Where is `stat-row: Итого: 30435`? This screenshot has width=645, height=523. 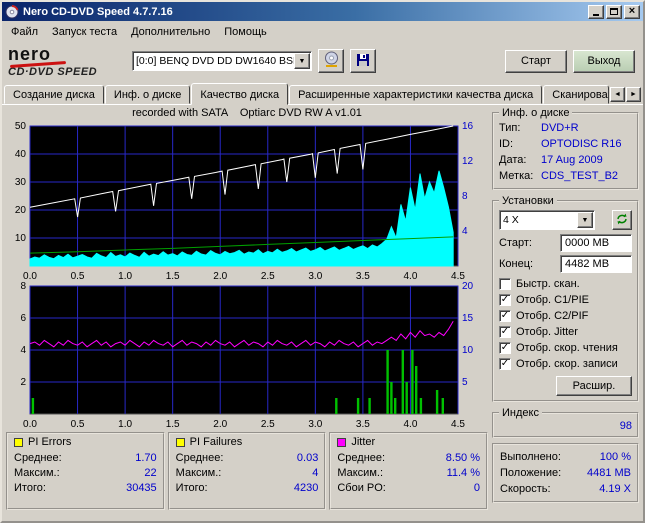 stat-row: Итого: 30435 is located at coordinates (85, 488).